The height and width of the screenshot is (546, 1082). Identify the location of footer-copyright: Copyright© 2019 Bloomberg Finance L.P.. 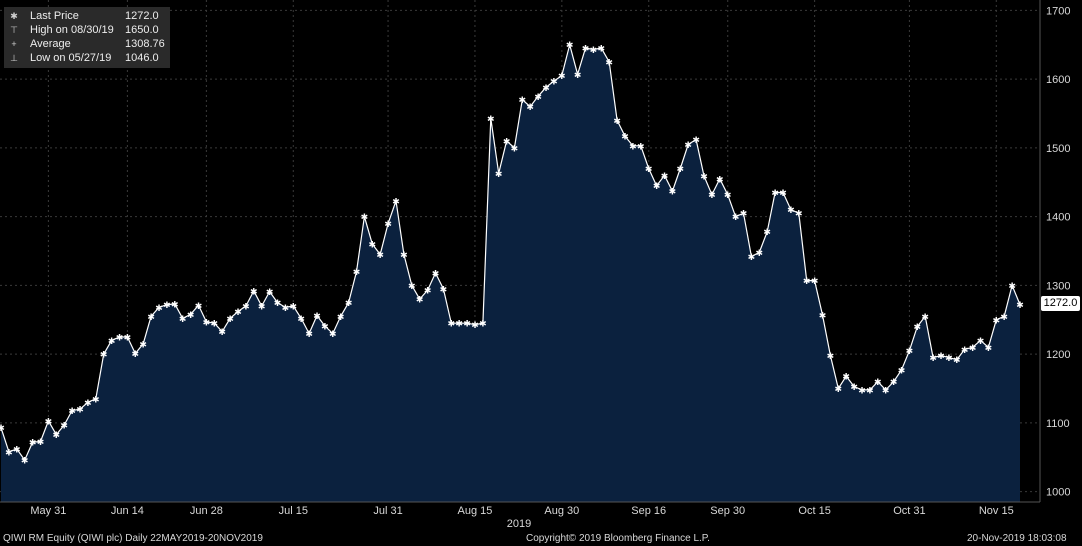
(618, 538).